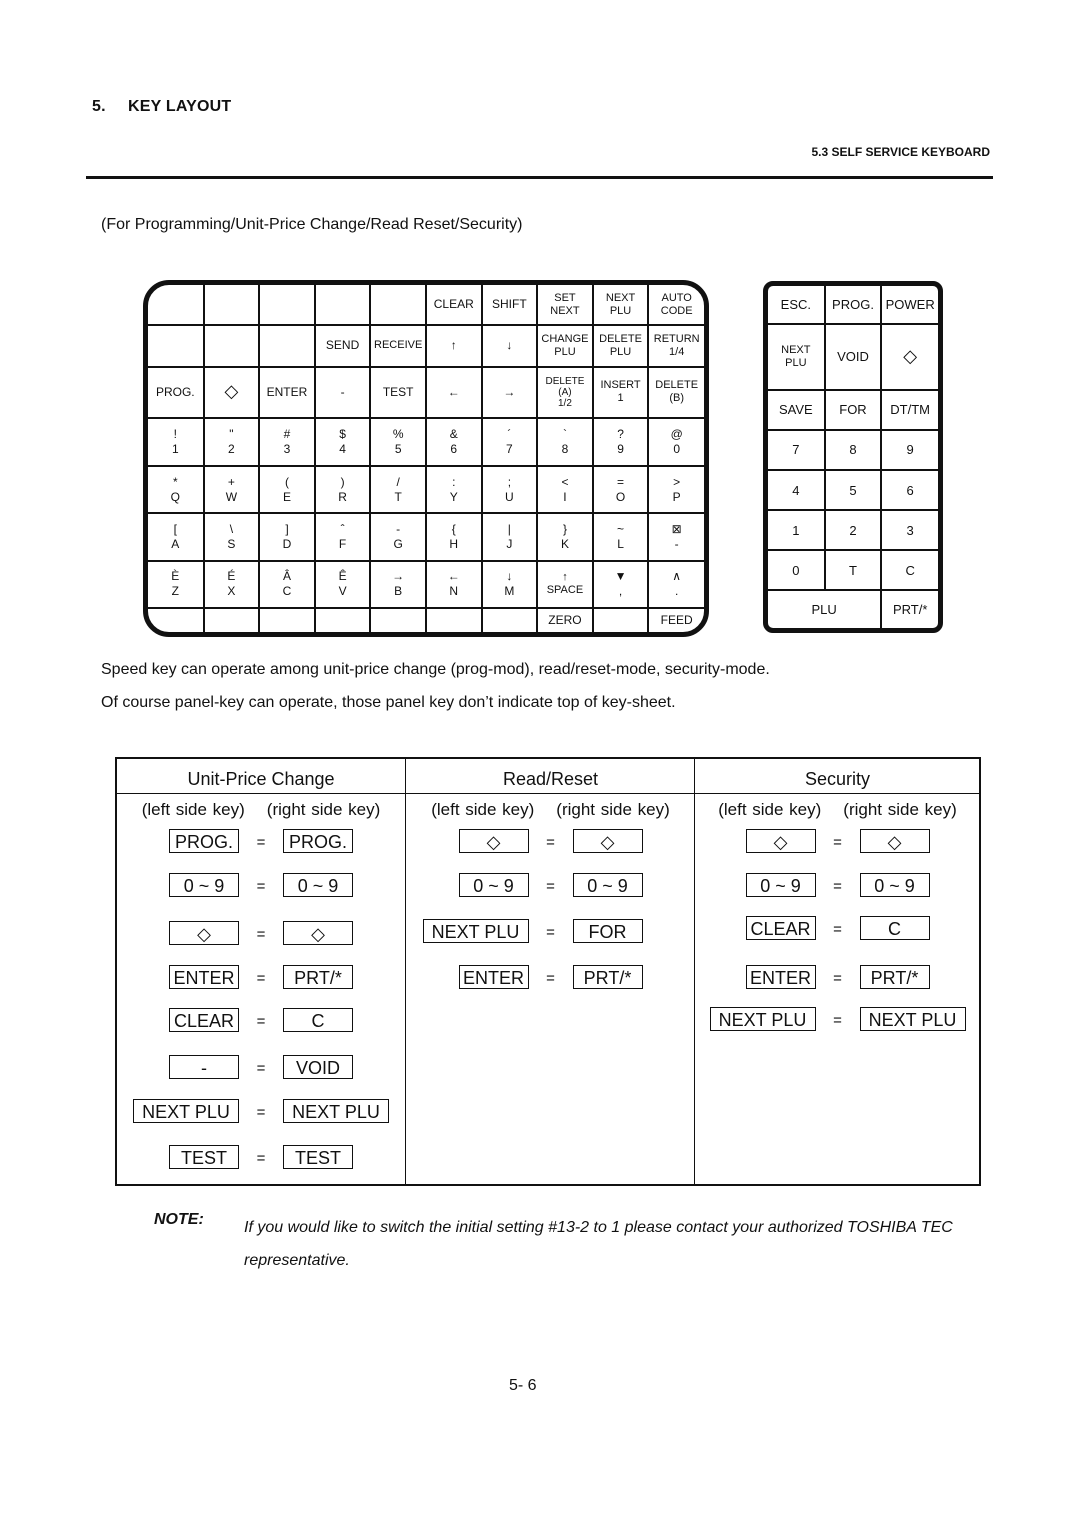 This screenshot has height=1528, width=1080. What do you see at coordinates (287, 584) in the screenshot?
I see `key-c: ÂC` at bounding box center [287, 584].